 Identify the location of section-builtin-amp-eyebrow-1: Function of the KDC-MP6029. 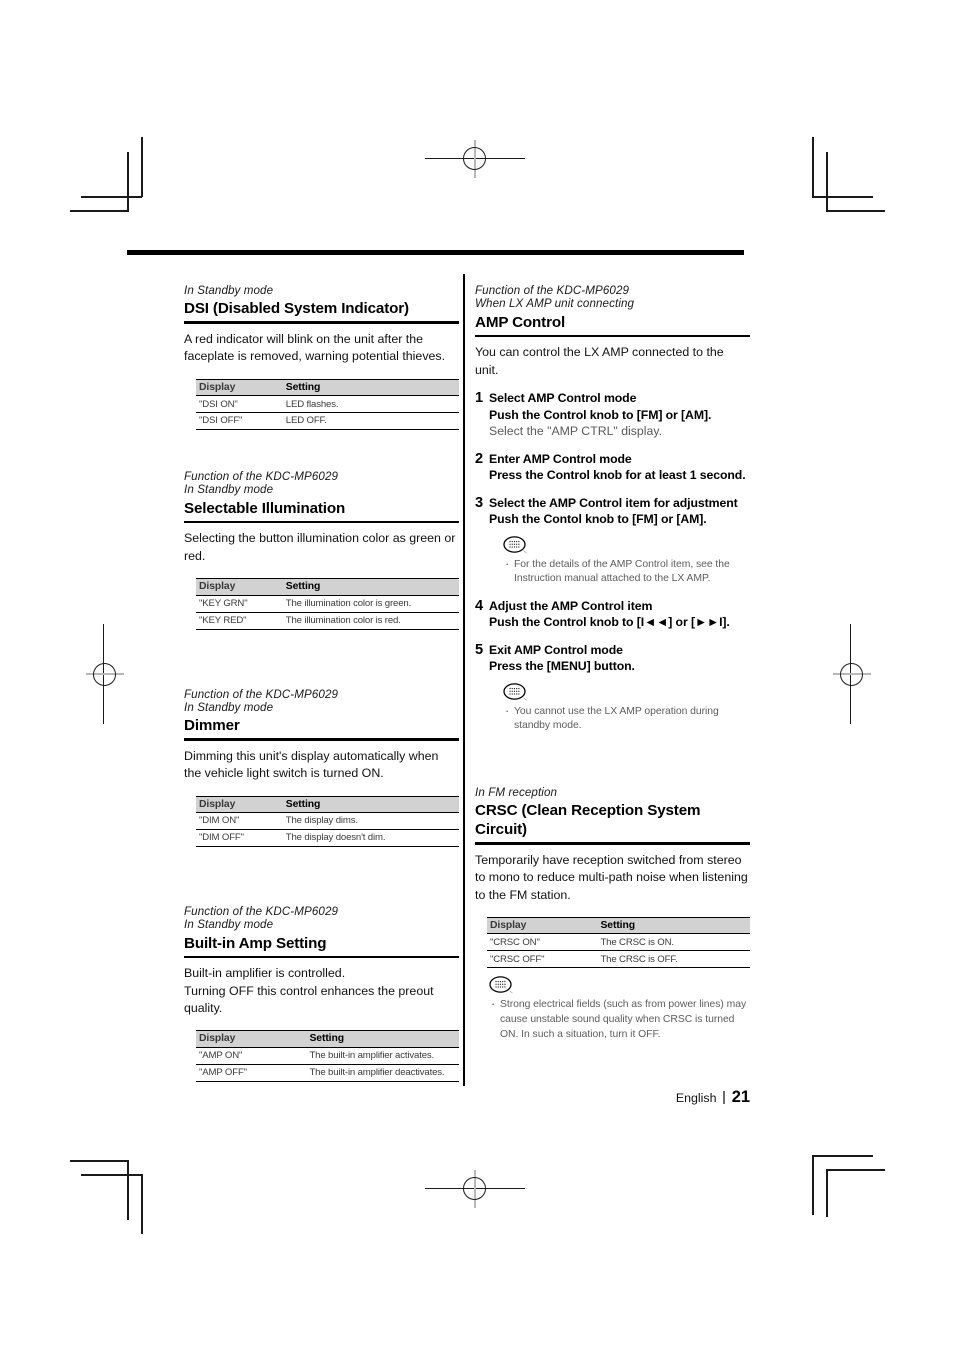
(261, 912).